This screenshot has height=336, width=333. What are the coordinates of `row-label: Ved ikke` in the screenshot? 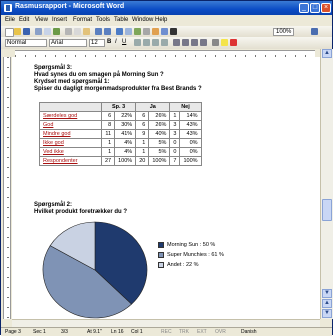 It's located at (70, 152).